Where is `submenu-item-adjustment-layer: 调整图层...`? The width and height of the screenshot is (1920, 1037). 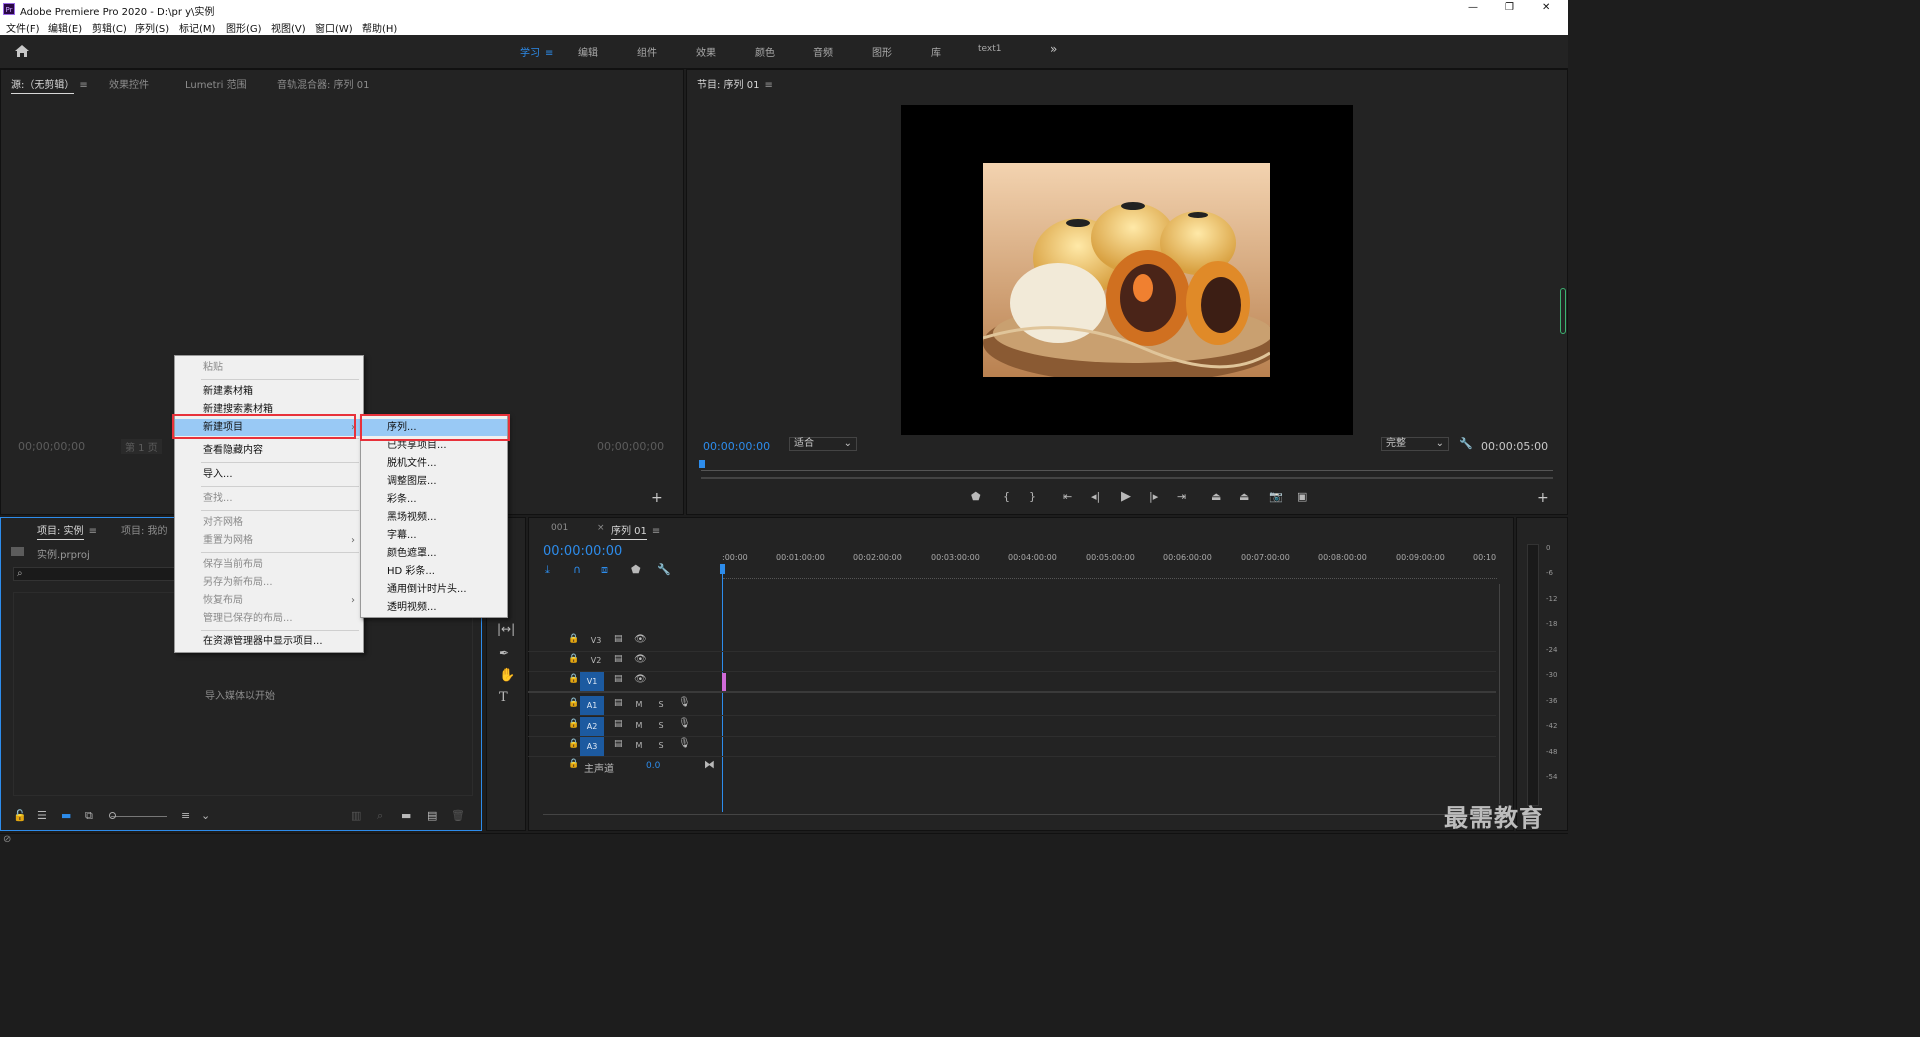
submenu-item-adjustment-layer: 调整图层... is located at coordinates (434, 481).